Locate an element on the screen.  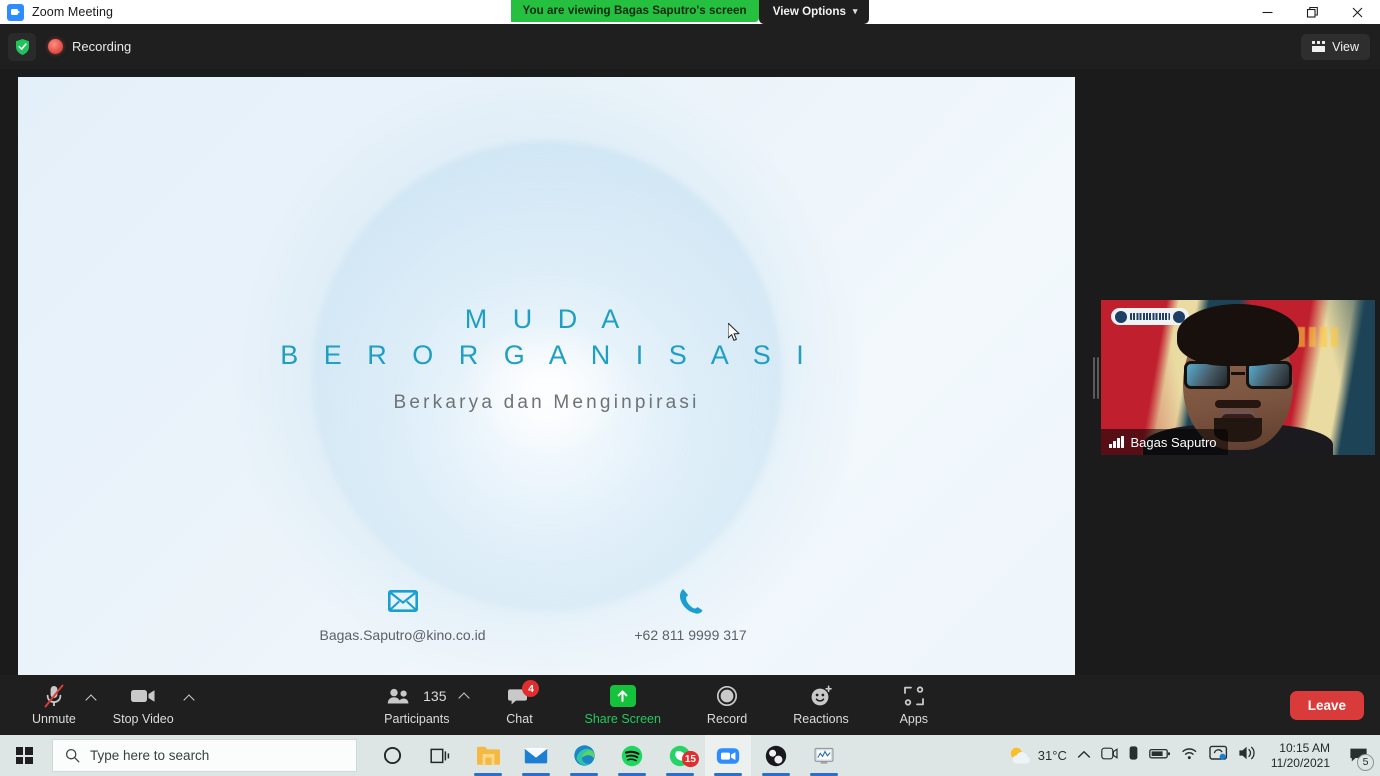
minimize-button is located at coordinates (1267, 12).